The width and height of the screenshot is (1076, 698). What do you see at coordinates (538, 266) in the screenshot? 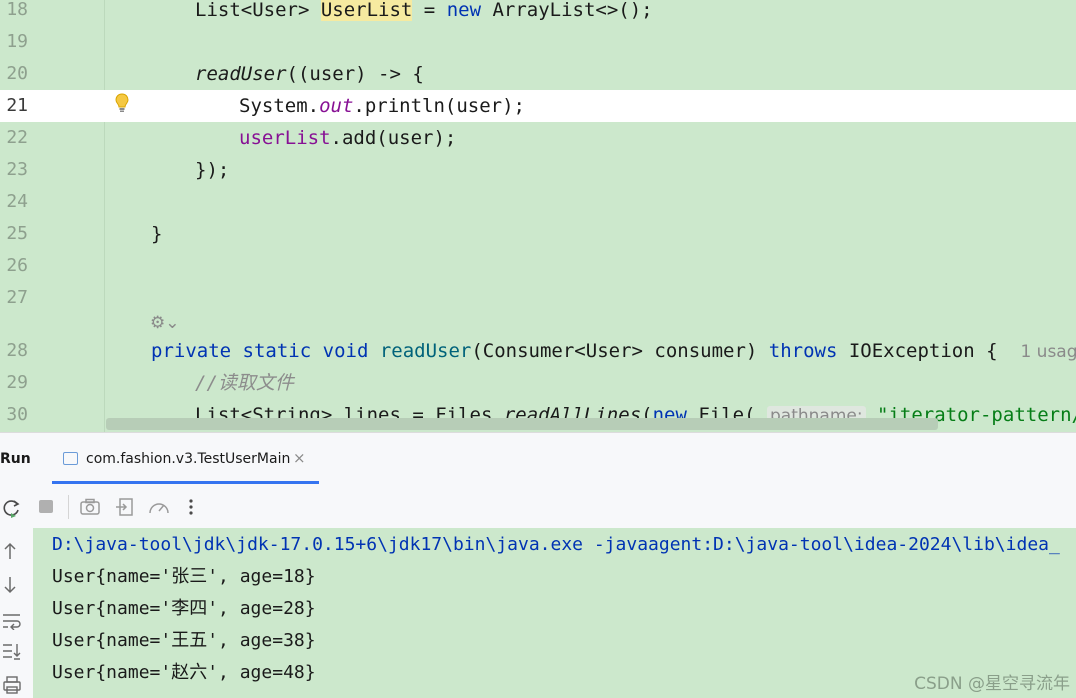
I see `code-line: 26` at bounding box center [538, 266].